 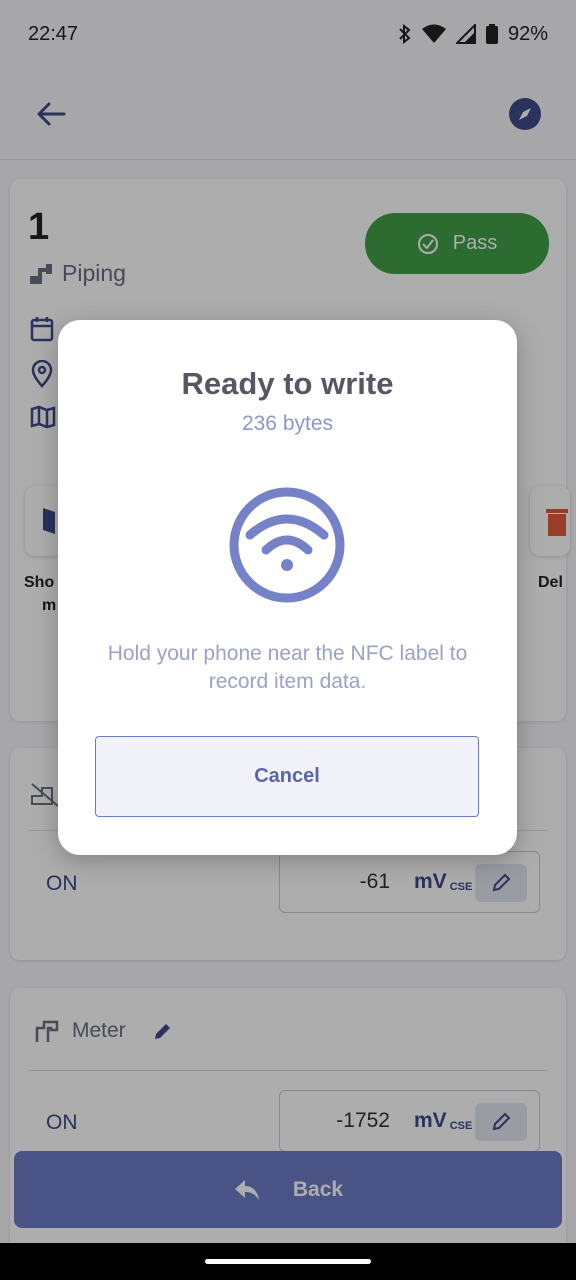 I want to click on dialog-subtitle: 236 bytes, so click(x=287, y=423).